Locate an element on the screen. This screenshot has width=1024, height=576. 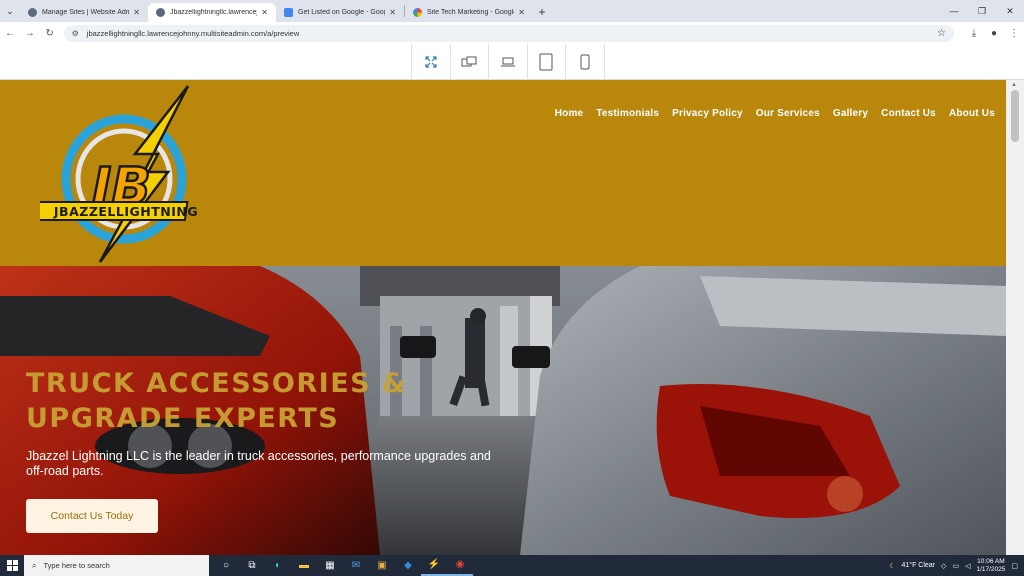
laptop-icon is located at coordinates (507, 62).